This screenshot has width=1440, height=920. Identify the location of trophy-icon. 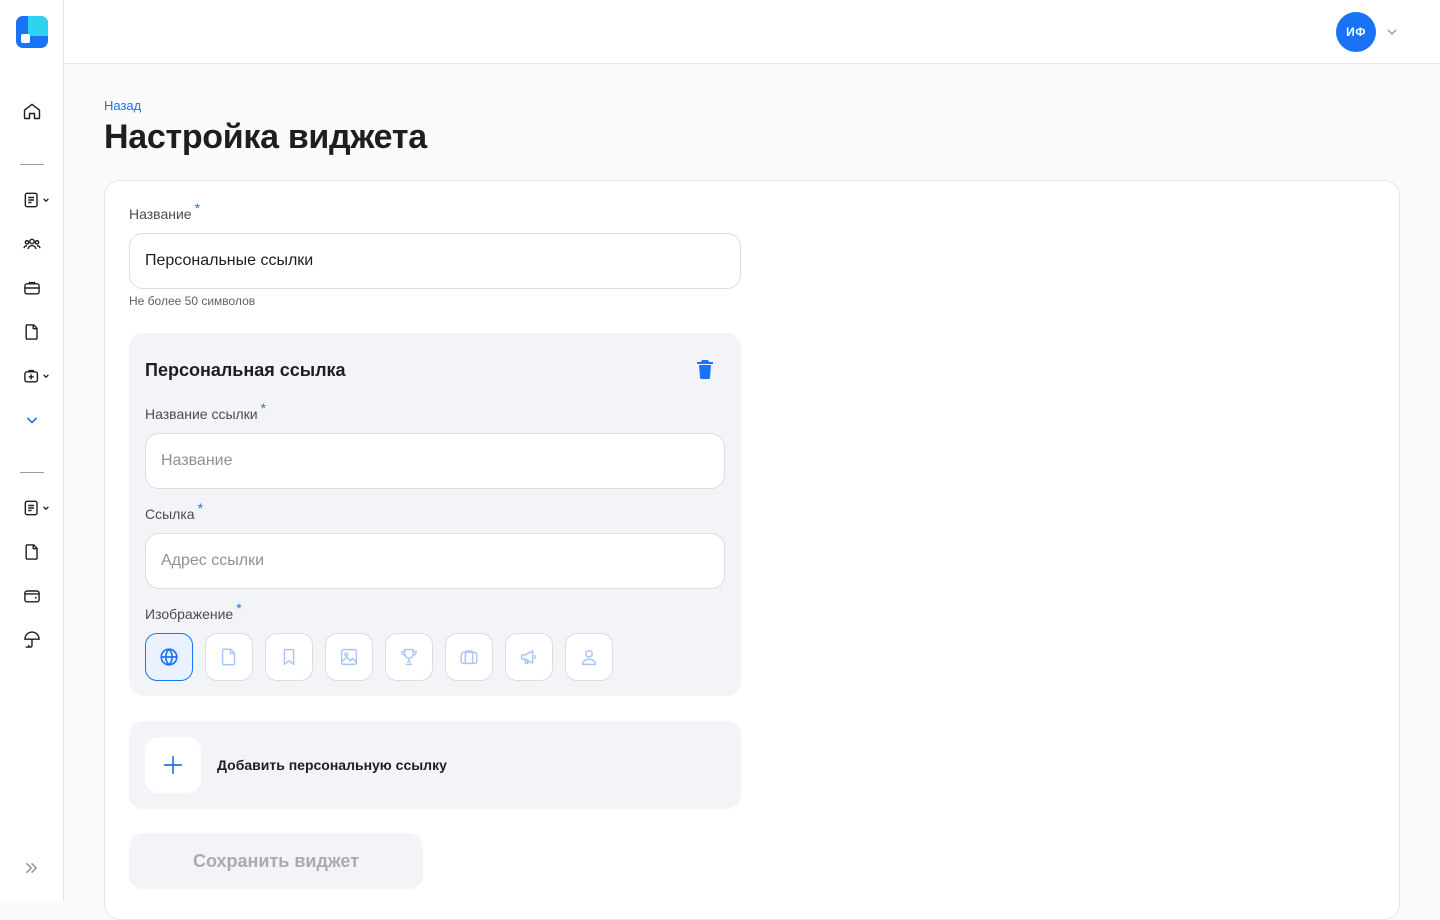
(409, 657).